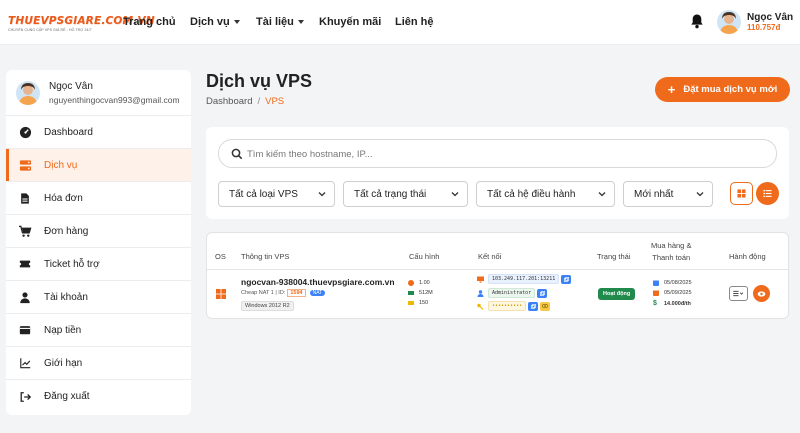 This screenshot has height=433, width=800. I want to click on status-select: Tất cả trạng thái, so click(405, 194).